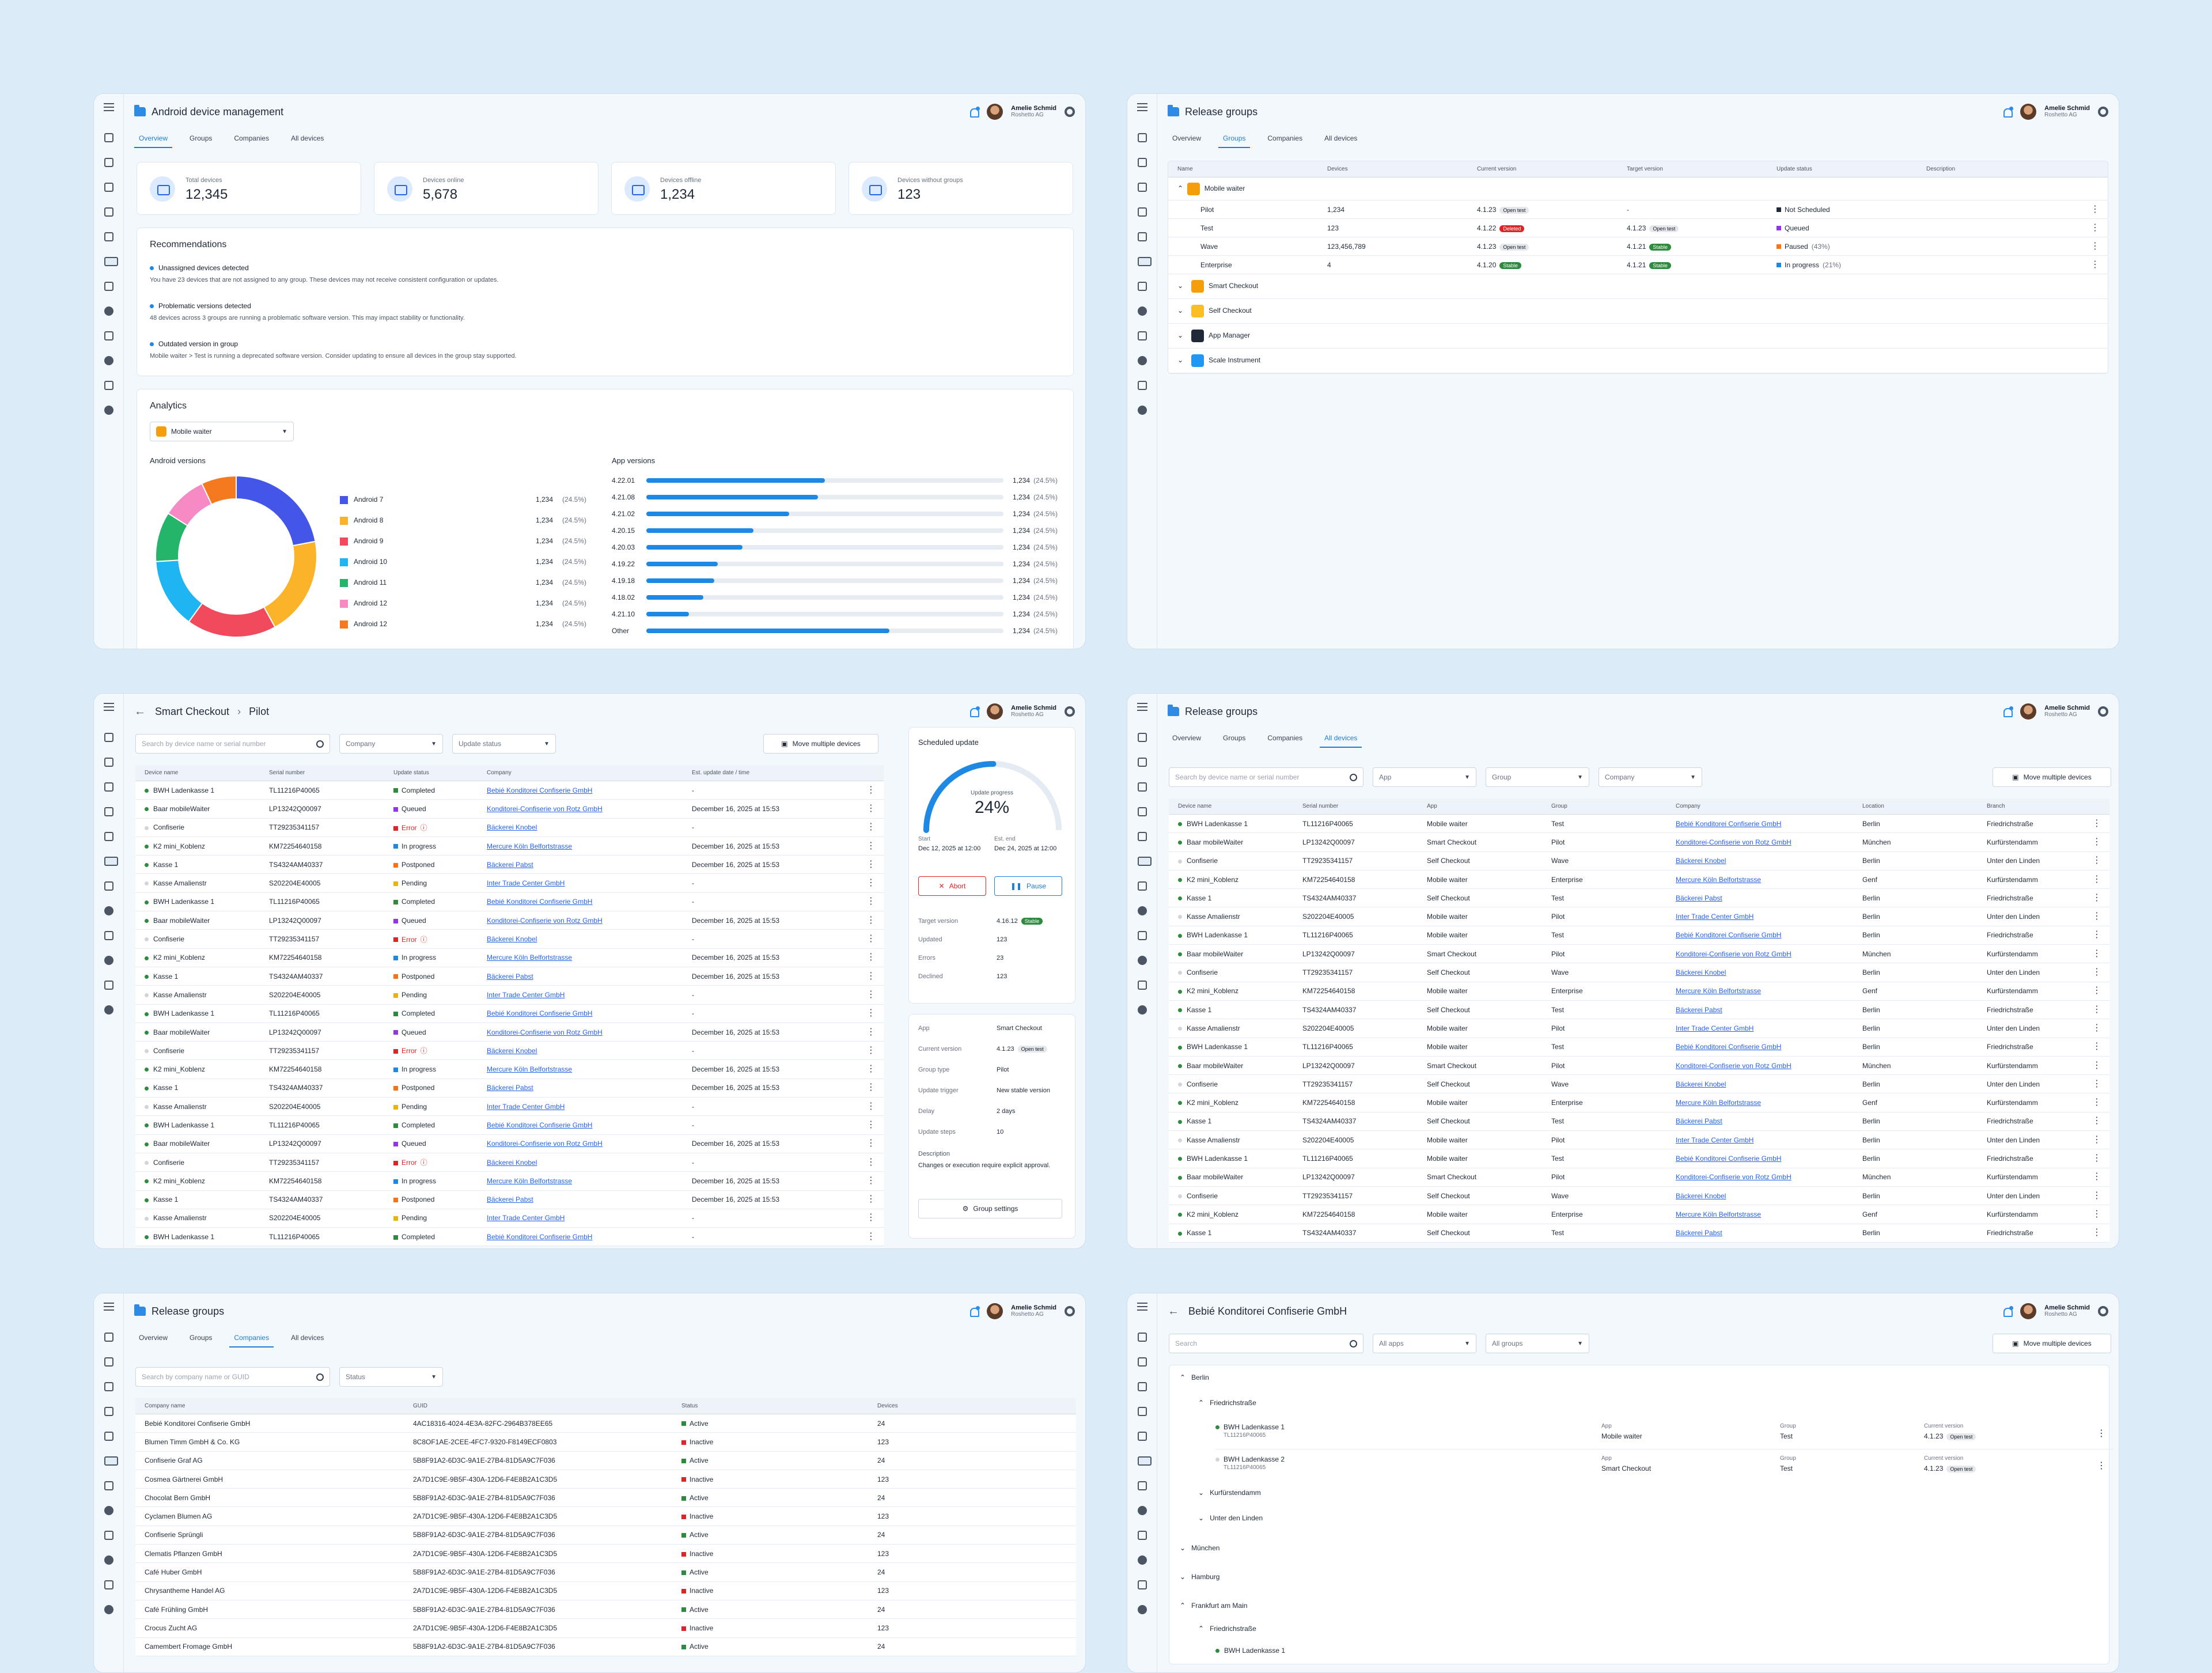 This screenshot has height=1673, width=2212. I want to click on app-select: Mobile waiter ▼, so click(222, 432).